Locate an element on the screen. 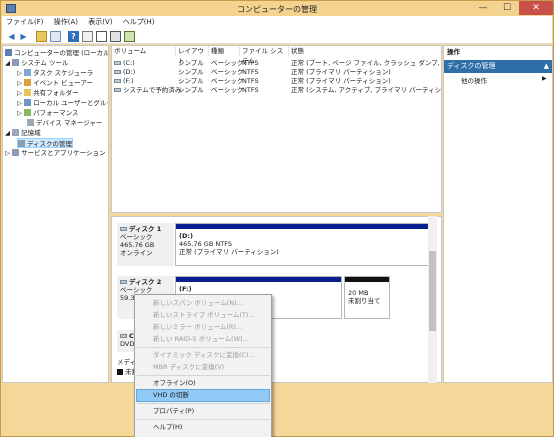 This screenshot has width=554, height=437. column-header-file-system: ファイル システム is located at coordinates (264, 55).